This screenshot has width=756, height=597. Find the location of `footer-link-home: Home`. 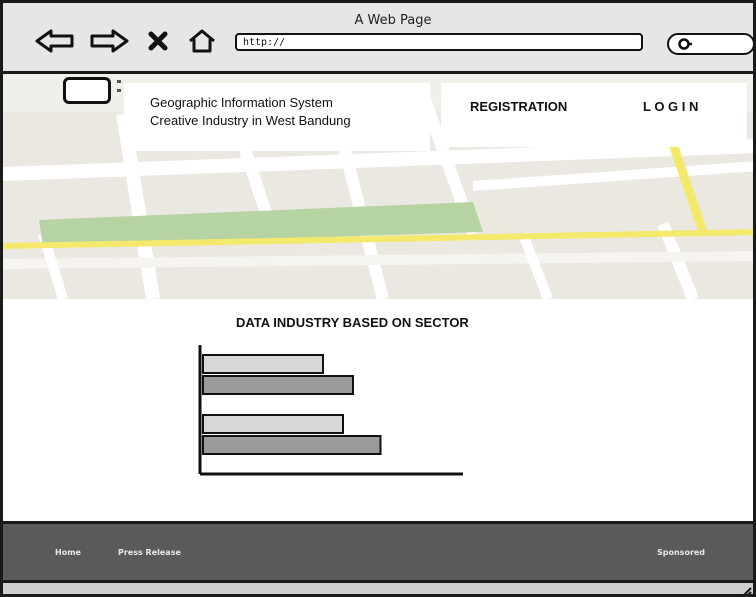

footer-link-home: Home is located at coordinates (68, 552).